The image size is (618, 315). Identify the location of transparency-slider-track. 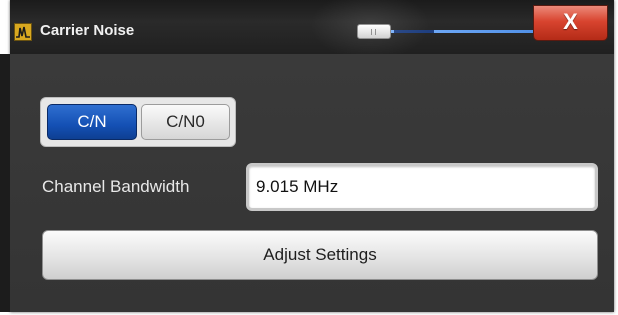
(454, 31).